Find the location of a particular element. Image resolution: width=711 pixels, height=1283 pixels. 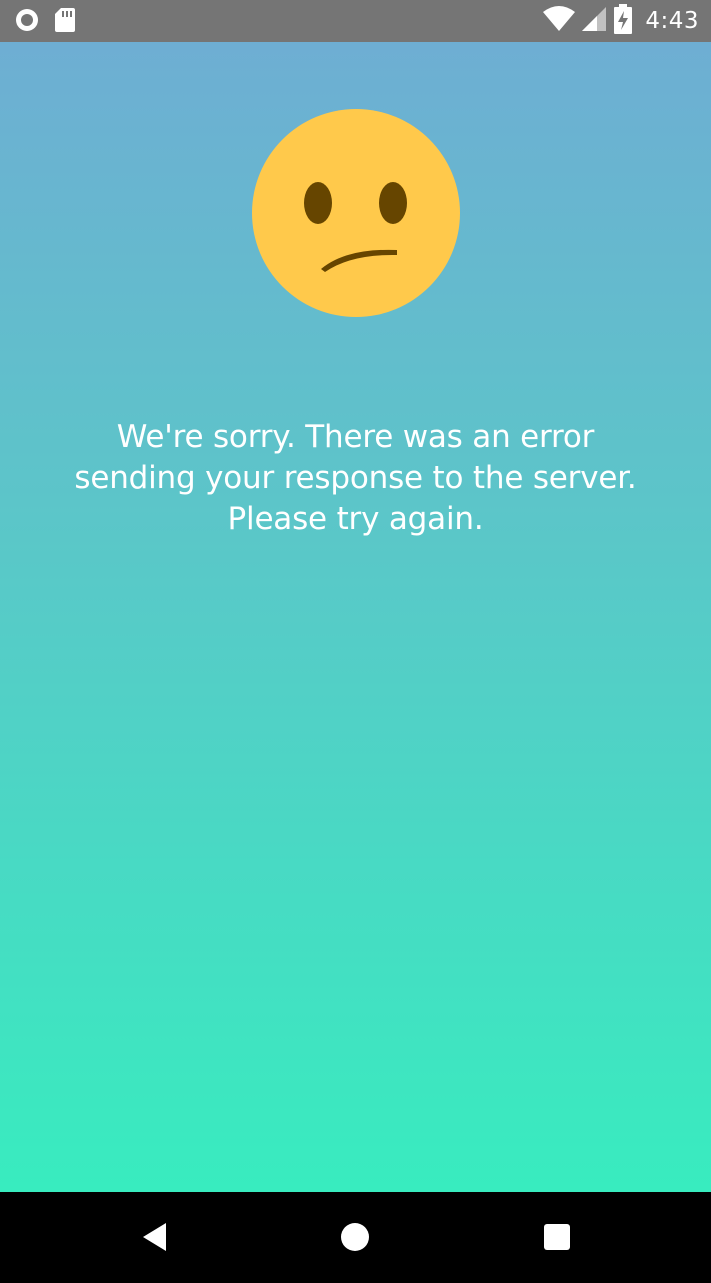

status-bar: 4:43 is located at coordinates (355, 21).